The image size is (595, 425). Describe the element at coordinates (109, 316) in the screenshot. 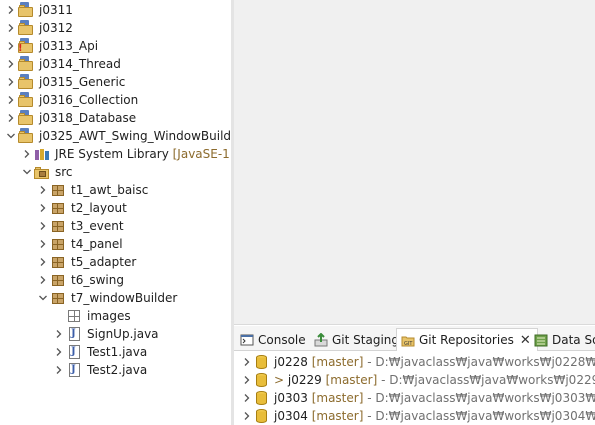

I see `tree-item-text: images` at that location.